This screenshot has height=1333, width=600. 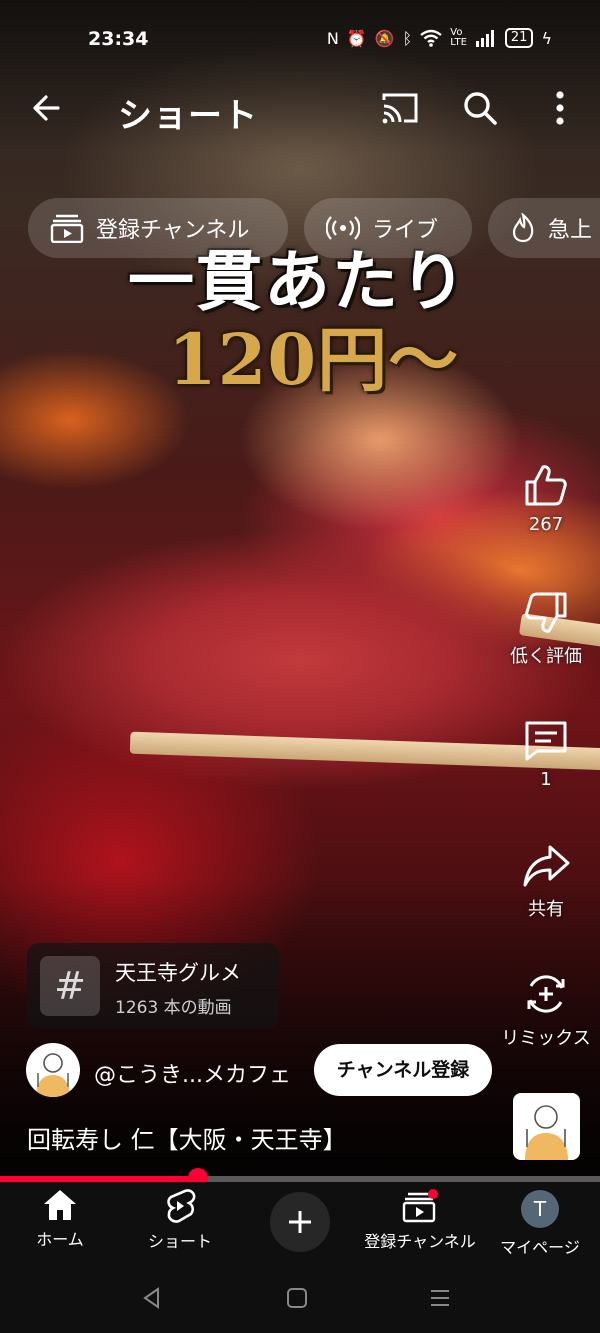 What do you see at coordinates (546, 485) in the screenshot?
I see `thumb-up-icon` at bounding box center [546, 485].